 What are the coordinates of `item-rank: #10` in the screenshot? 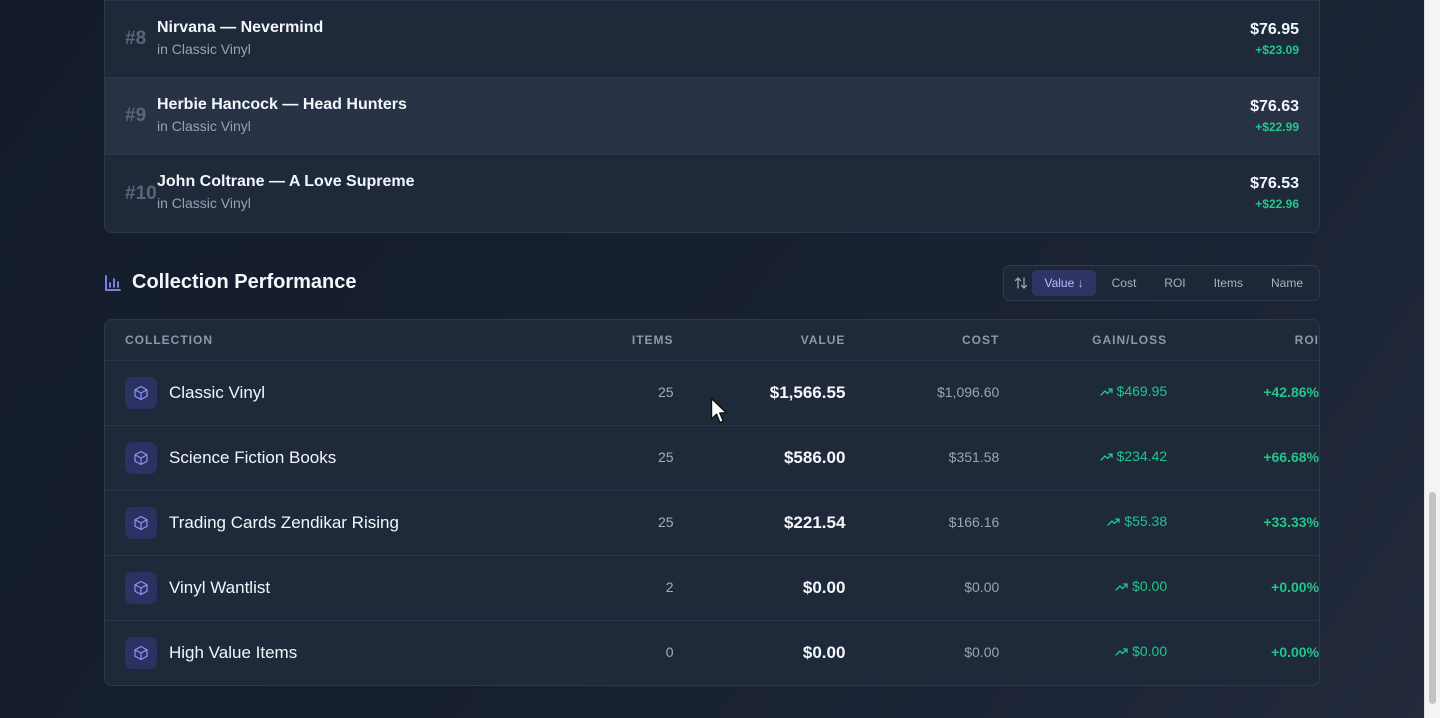 It's located at (141, 193).